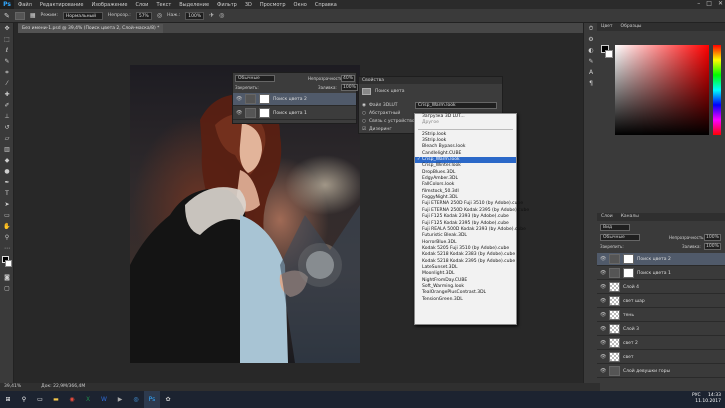 This screenshot has height=408, width=725. What do you see at coordinates (248, 5) in the screenshot?
I see `menu-3d: 3D` at bounding box center [248, 5].